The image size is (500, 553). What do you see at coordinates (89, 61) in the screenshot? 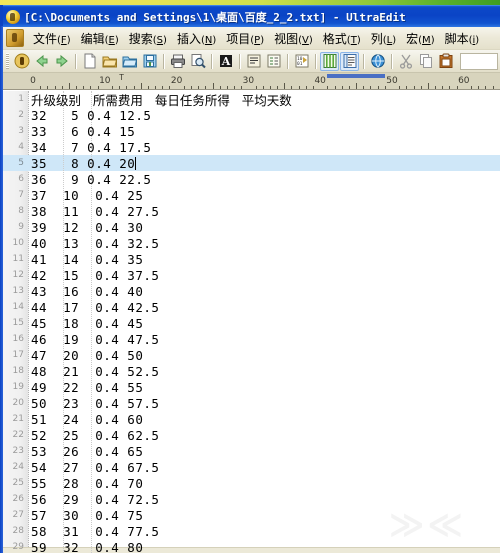
I see `new-file-icon` at bounding box center [89, 61].